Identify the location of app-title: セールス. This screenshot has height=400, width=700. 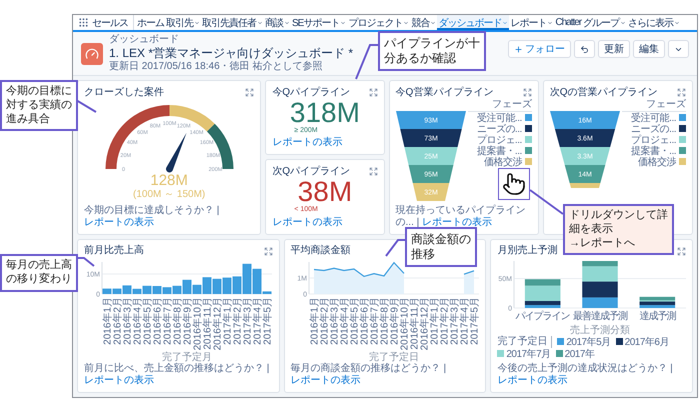
(110, 23).